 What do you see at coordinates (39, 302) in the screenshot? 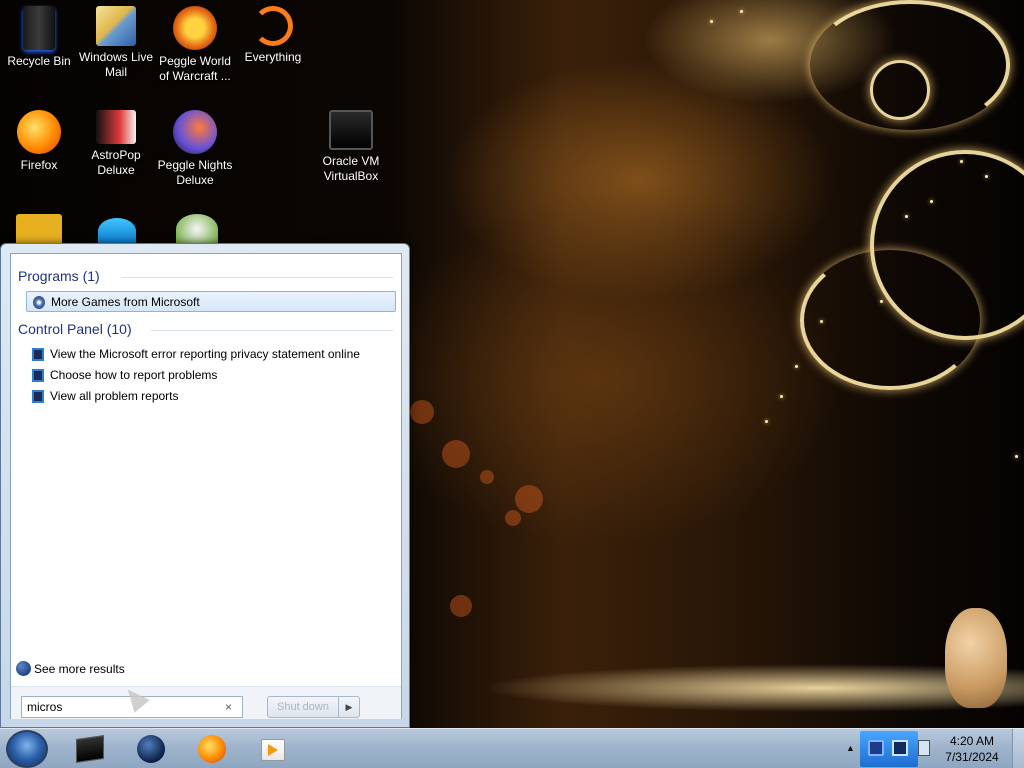
I see `games-icon` at bounding box center [39, 302].